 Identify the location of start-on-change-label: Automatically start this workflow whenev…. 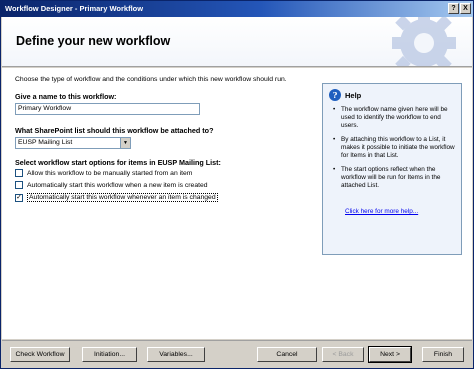
(122, 197).